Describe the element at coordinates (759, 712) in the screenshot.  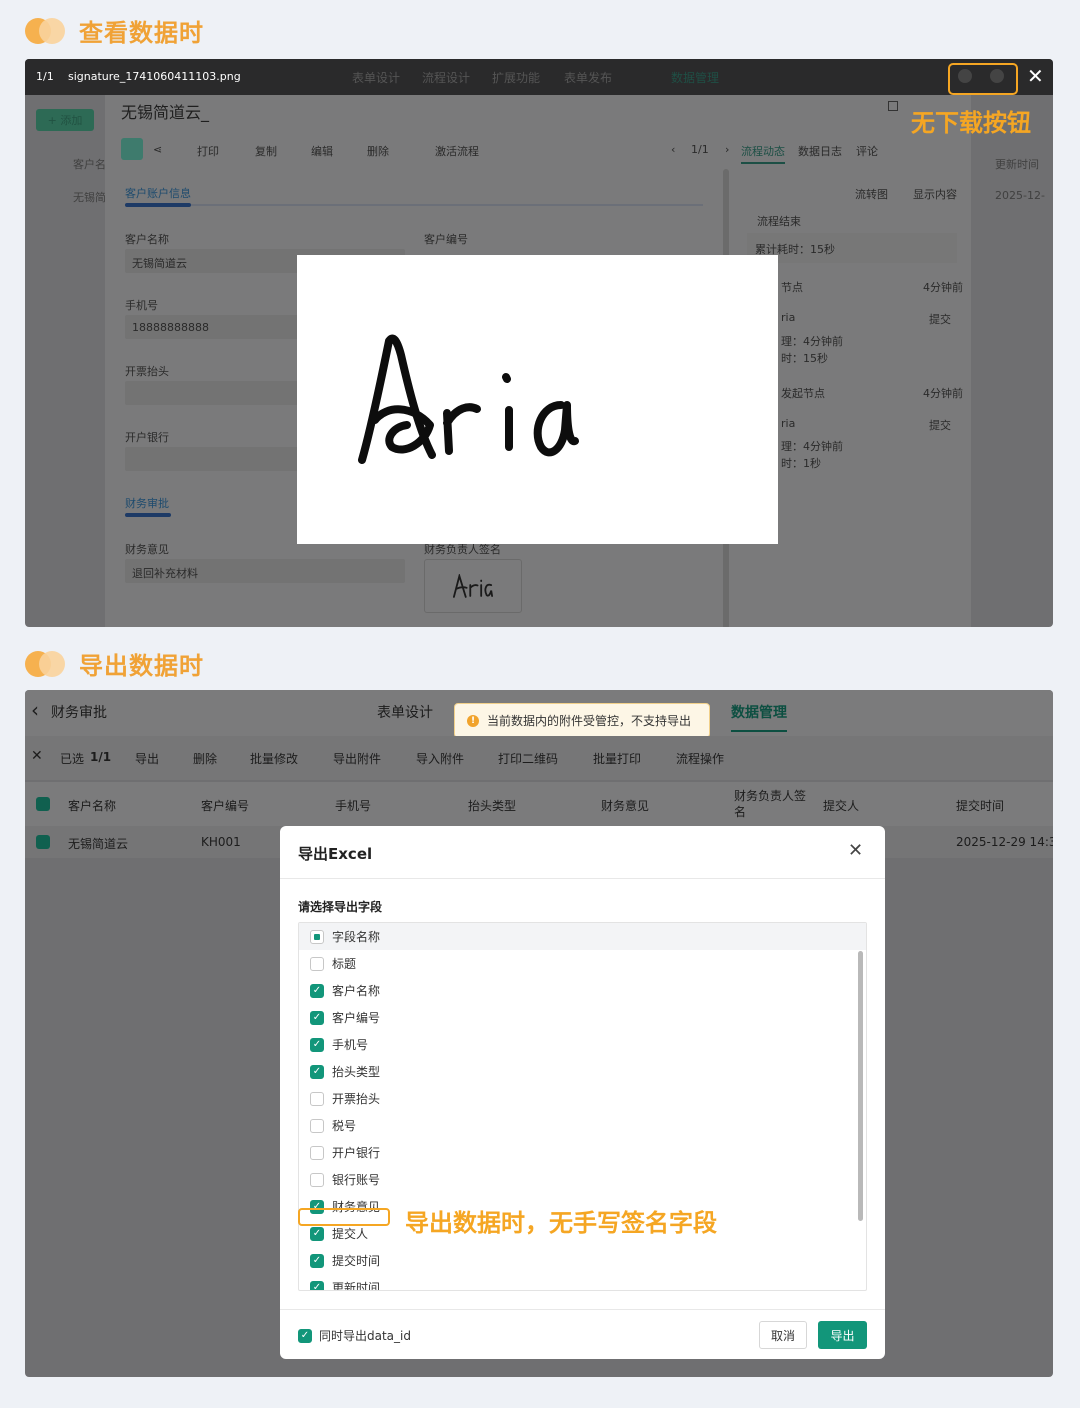
I see `tab-data-management: 数据管理` at that location.